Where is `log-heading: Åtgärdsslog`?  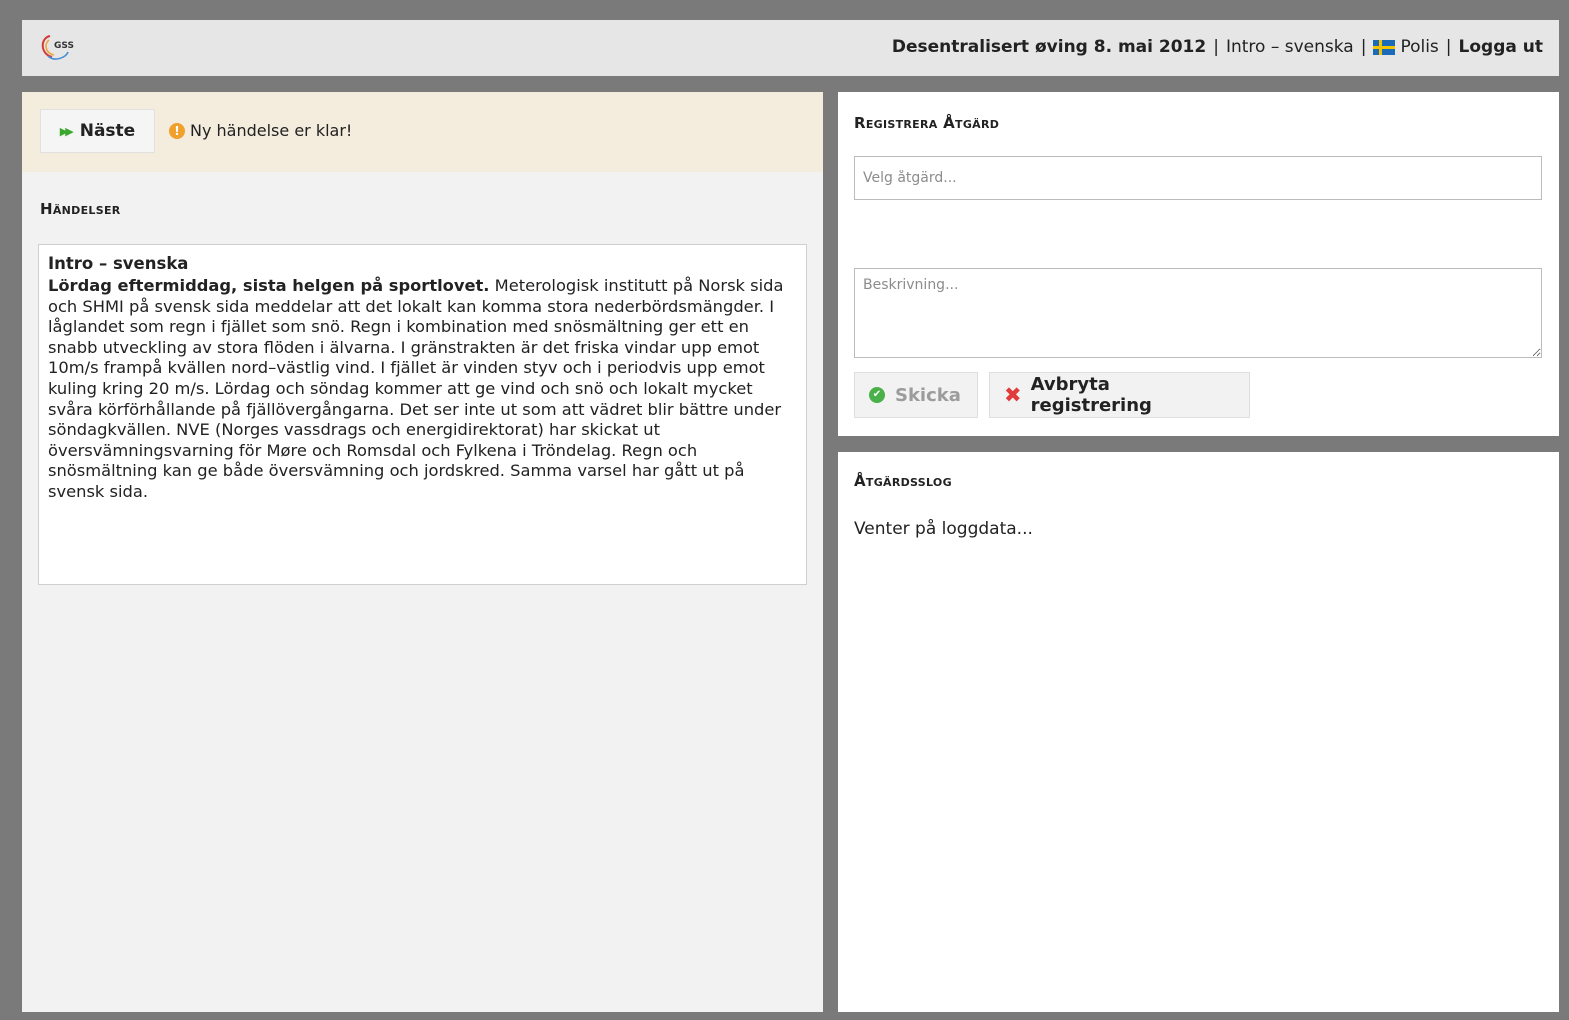 log-heading: Åtgärdsslog is located at coordinates (903, 481).